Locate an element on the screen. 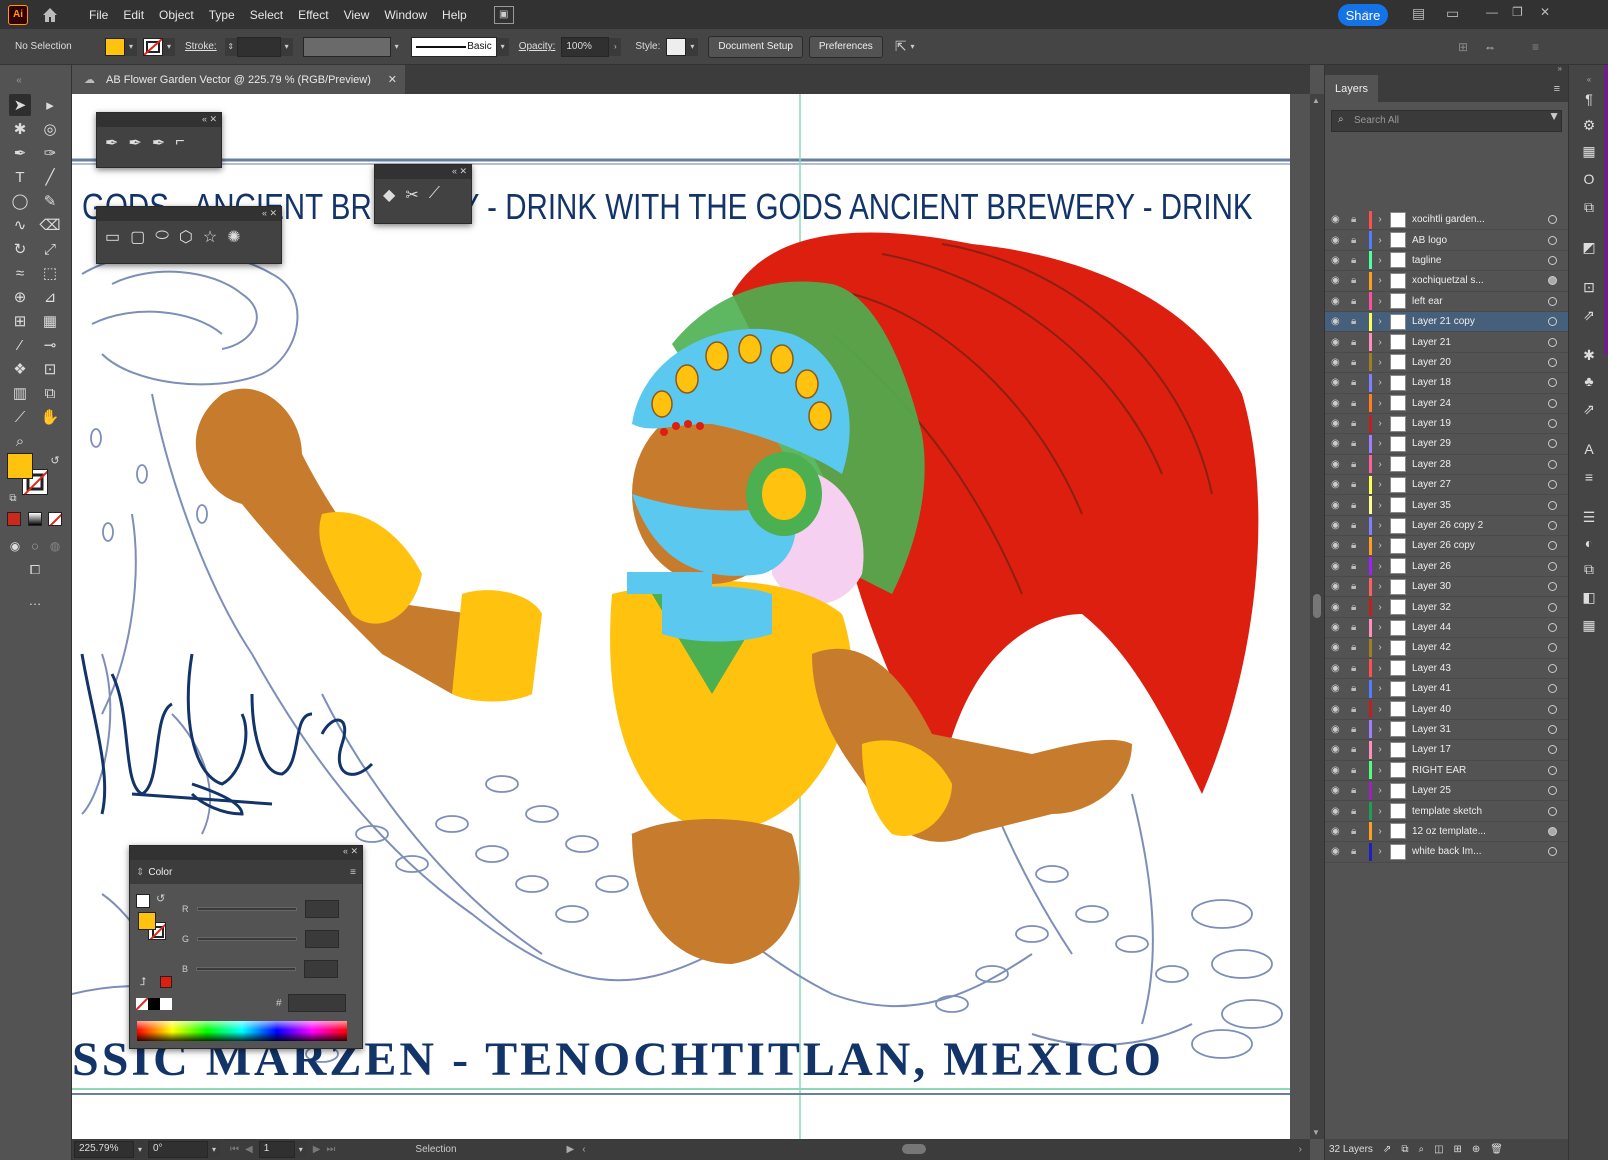 This screenshot has width=1608, height=1160. restore-icon: ❐ is located at coordinates (1517, 12).